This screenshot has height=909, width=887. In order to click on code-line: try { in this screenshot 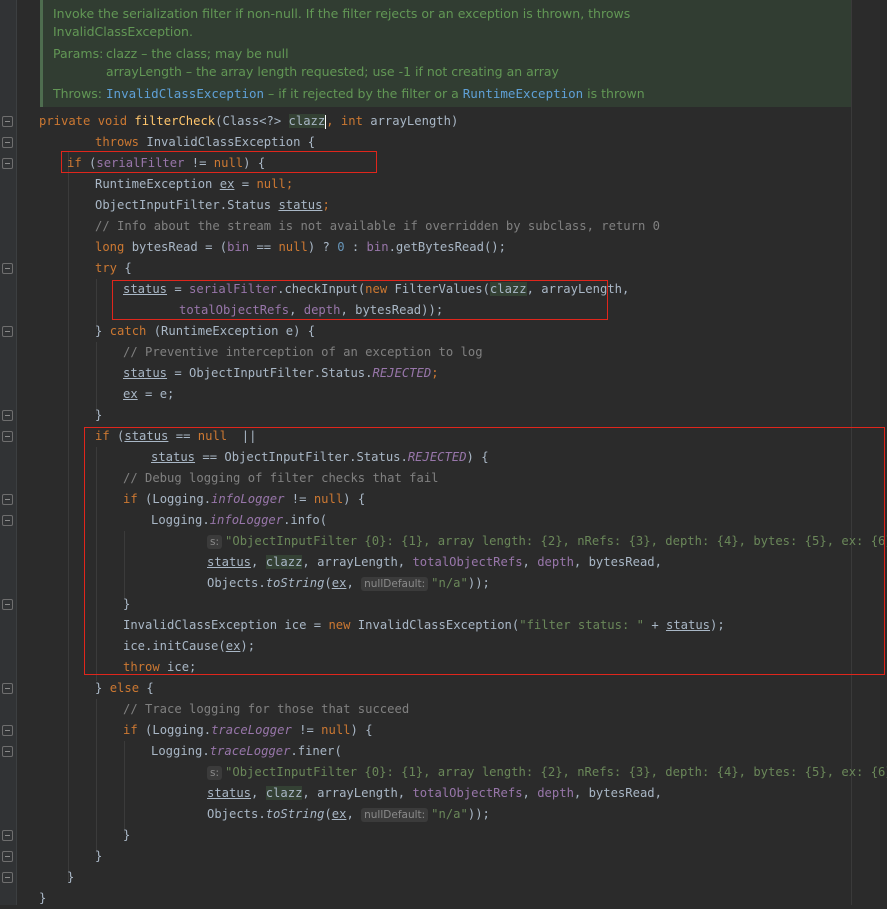, I will do `click(113, 268)`.